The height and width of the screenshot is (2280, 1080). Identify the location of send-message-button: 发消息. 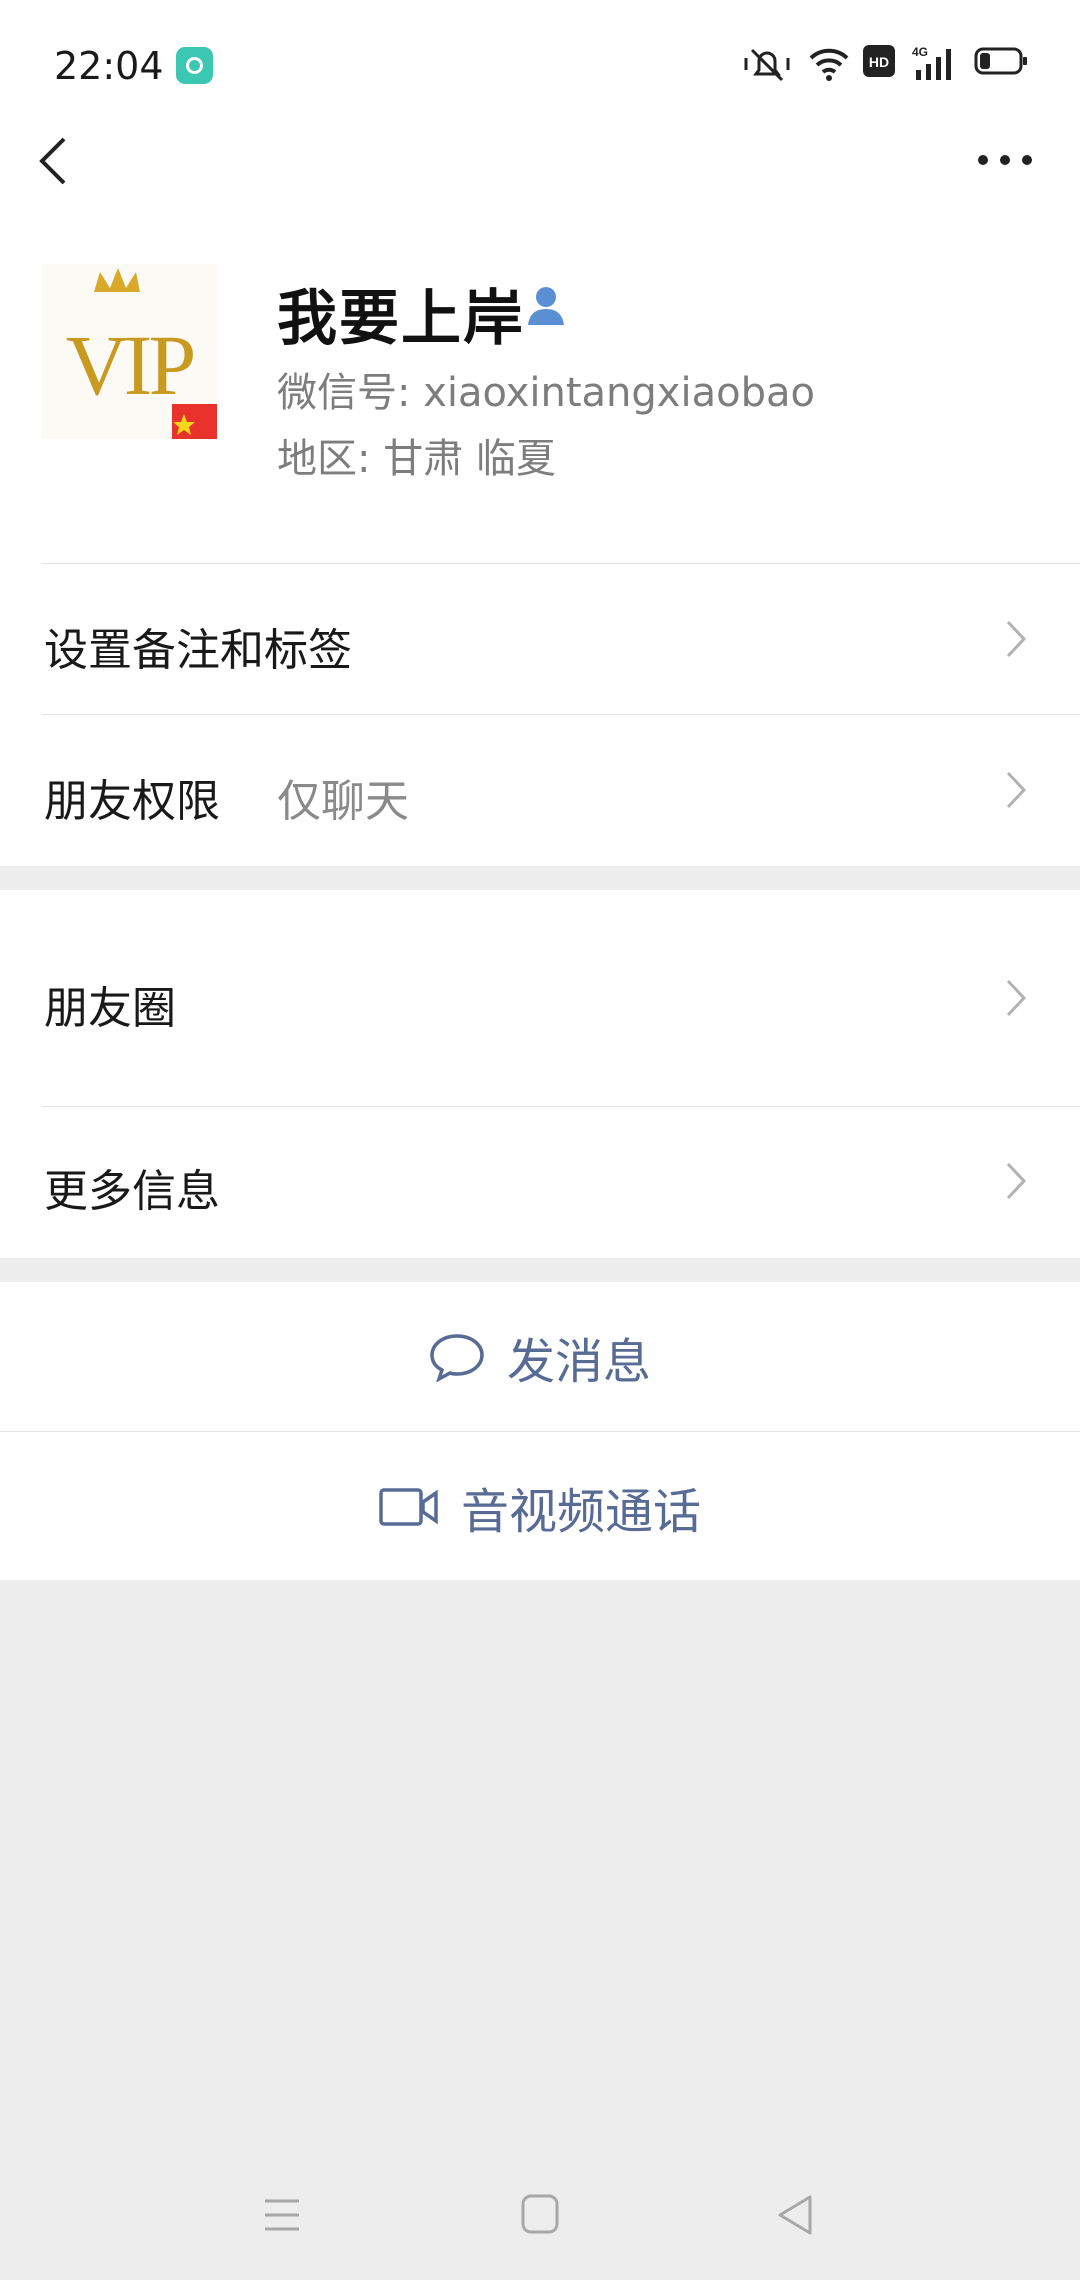
(540, 1357).